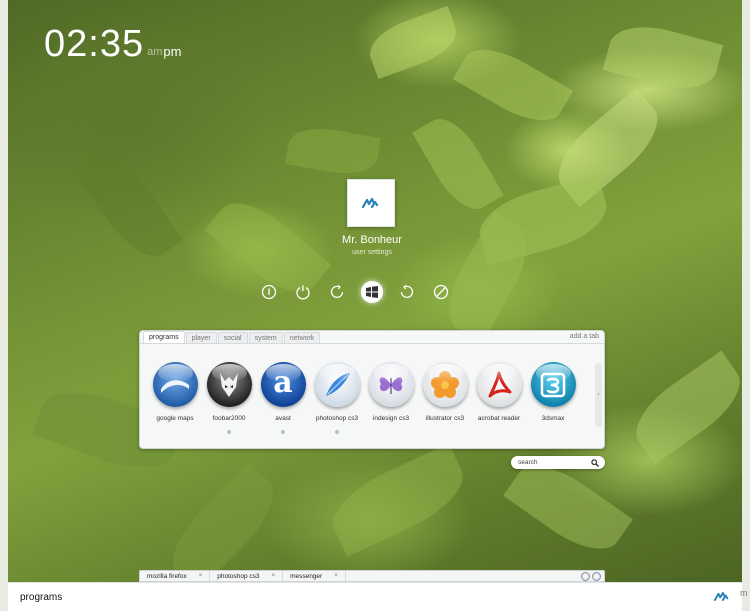  I want to click on 3dsmax-icon, so click(553, 384).